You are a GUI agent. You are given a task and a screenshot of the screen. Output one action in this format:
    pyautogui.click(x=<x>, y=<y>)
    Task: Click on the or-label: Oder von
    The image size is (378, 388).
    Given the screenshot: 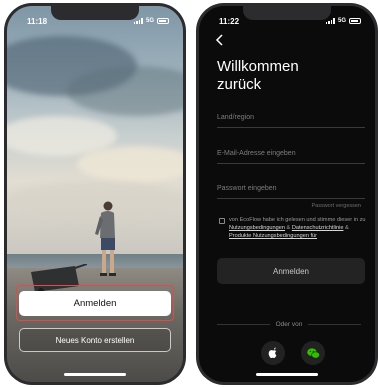 What is the action you would take?
    pyautogui.click(x=289, y=324)
    